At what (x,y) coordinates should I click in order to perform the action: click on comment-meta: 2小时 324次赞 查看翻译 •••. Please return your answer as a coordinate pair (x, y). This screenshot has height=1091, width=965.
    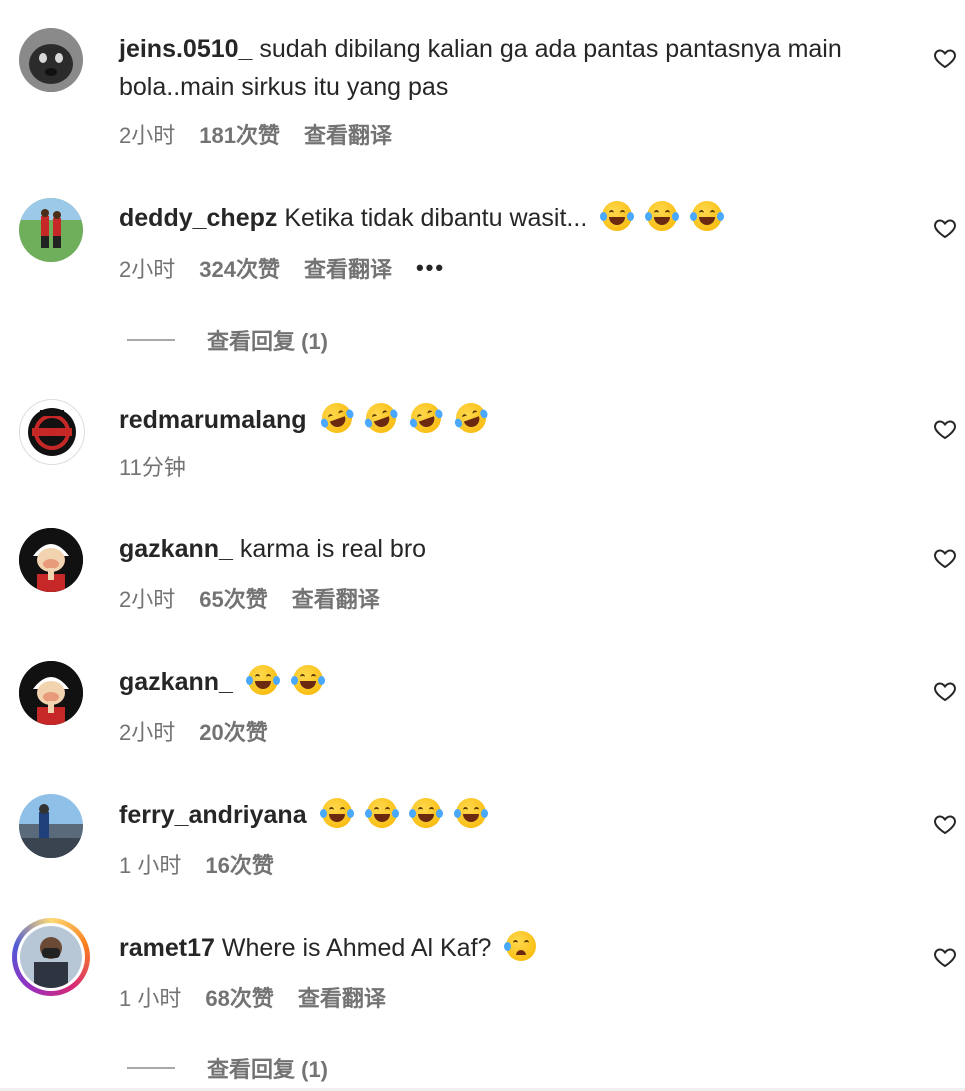
    Looking at the image, I should click on (282, 268).